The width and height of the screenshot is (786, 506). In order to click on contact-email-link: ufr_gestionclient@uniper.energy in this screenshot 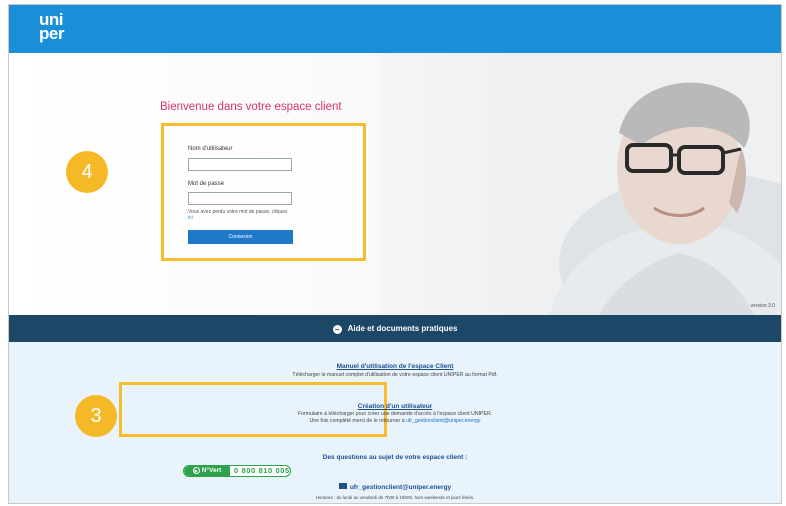, I will do `click(400, 487)`.